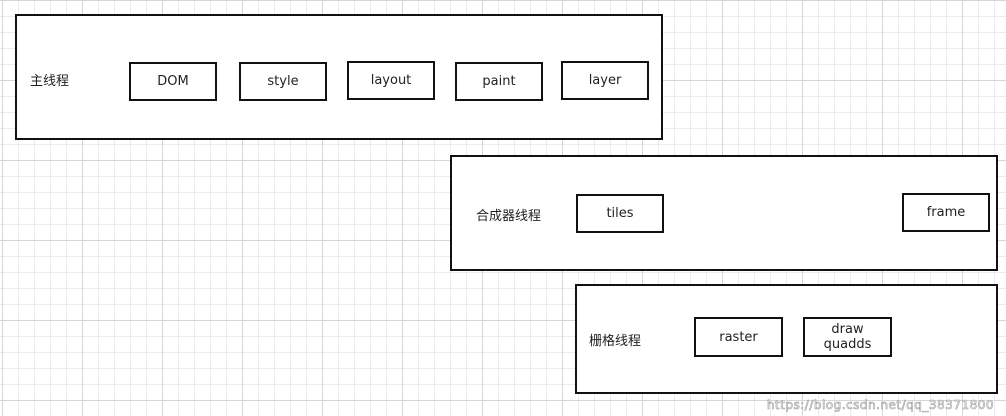 The image size is (1006, 416). Describe the element at coordinates (509, 216) in the screenshot. I see `compositor-thread-label: 合成器线程` at that location.